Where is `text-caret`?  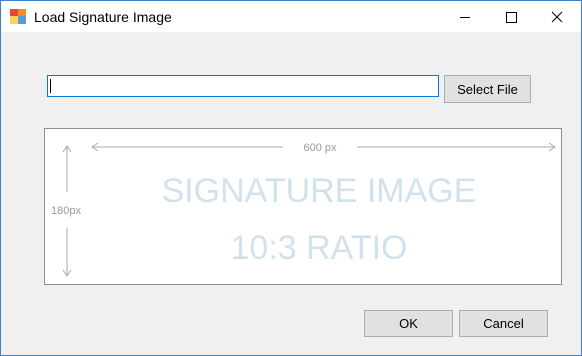 text-caret is located at coordinates (50, 86).